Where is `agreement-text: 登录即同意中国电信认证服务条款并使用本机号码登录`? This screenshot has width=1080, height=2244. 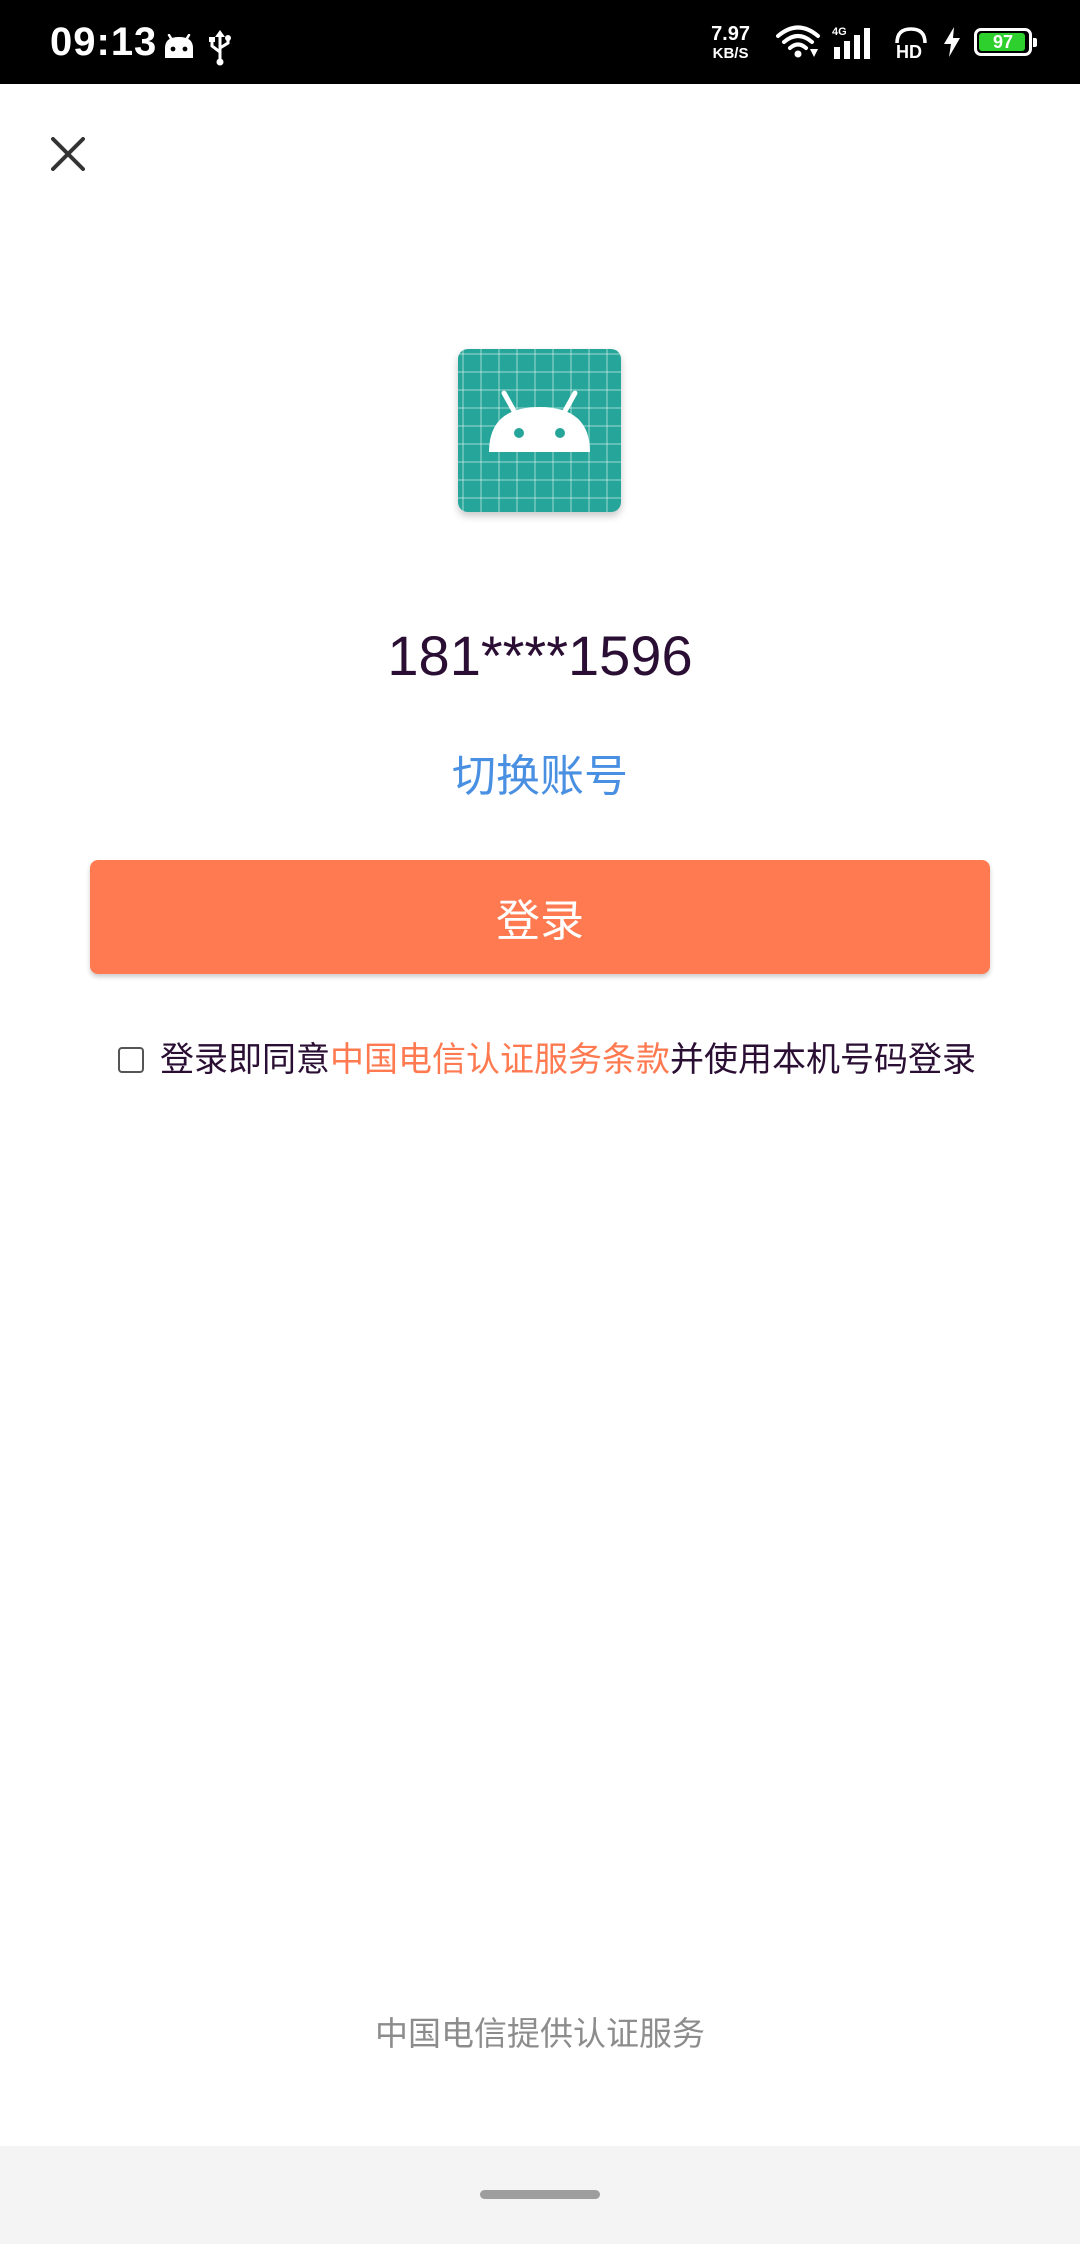 agreement-text: 登录即同意中国电信认证服务条款并使用本机号码登录 is located at coordinates (568, 1060).